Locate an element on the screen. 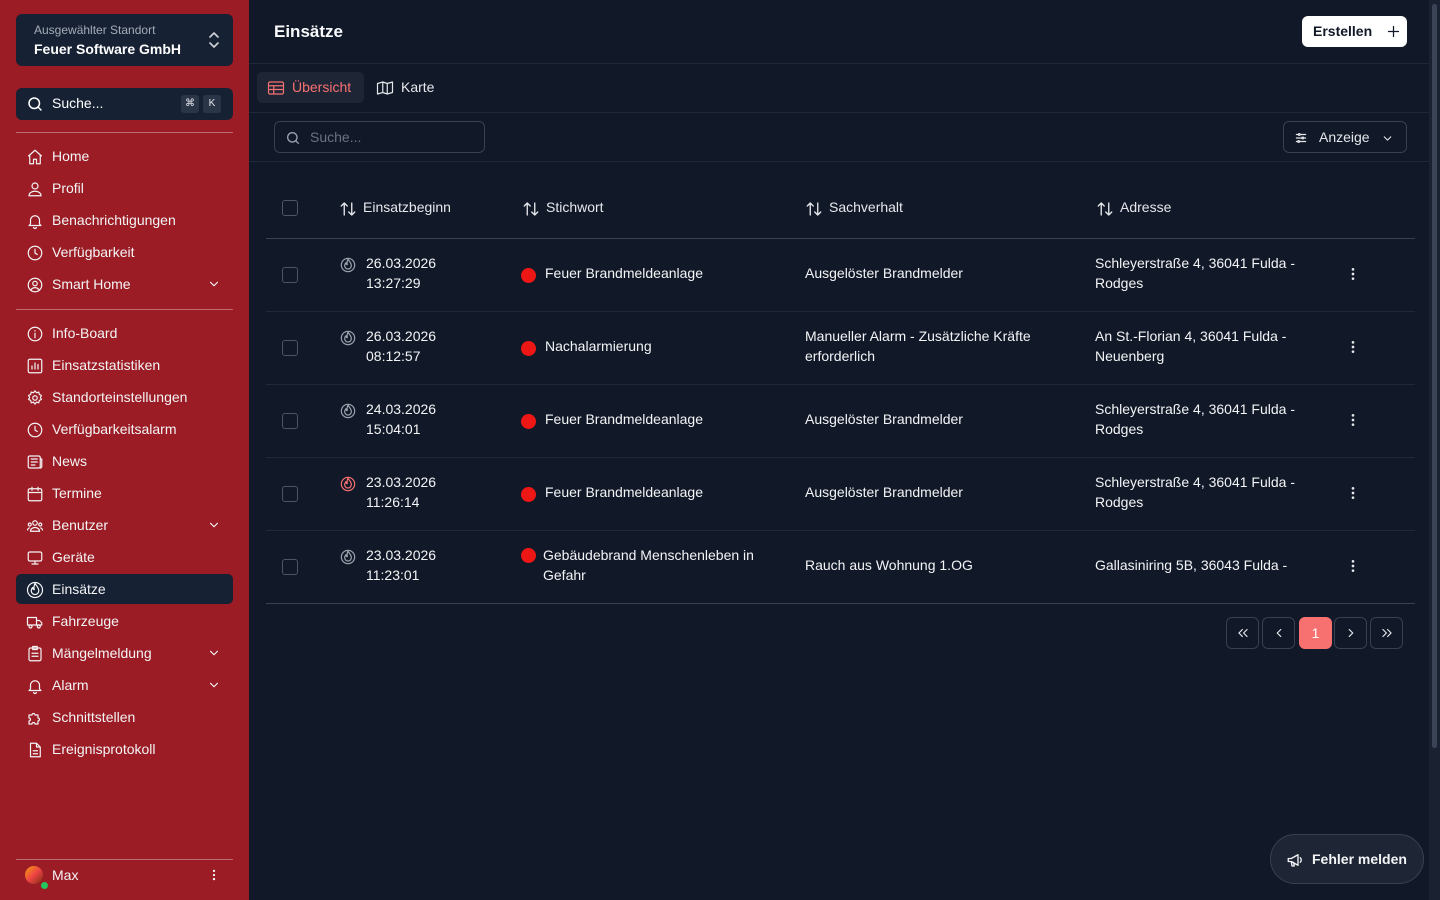  tab-uebersicht: Übersicht is located at coordinates (310, 87).